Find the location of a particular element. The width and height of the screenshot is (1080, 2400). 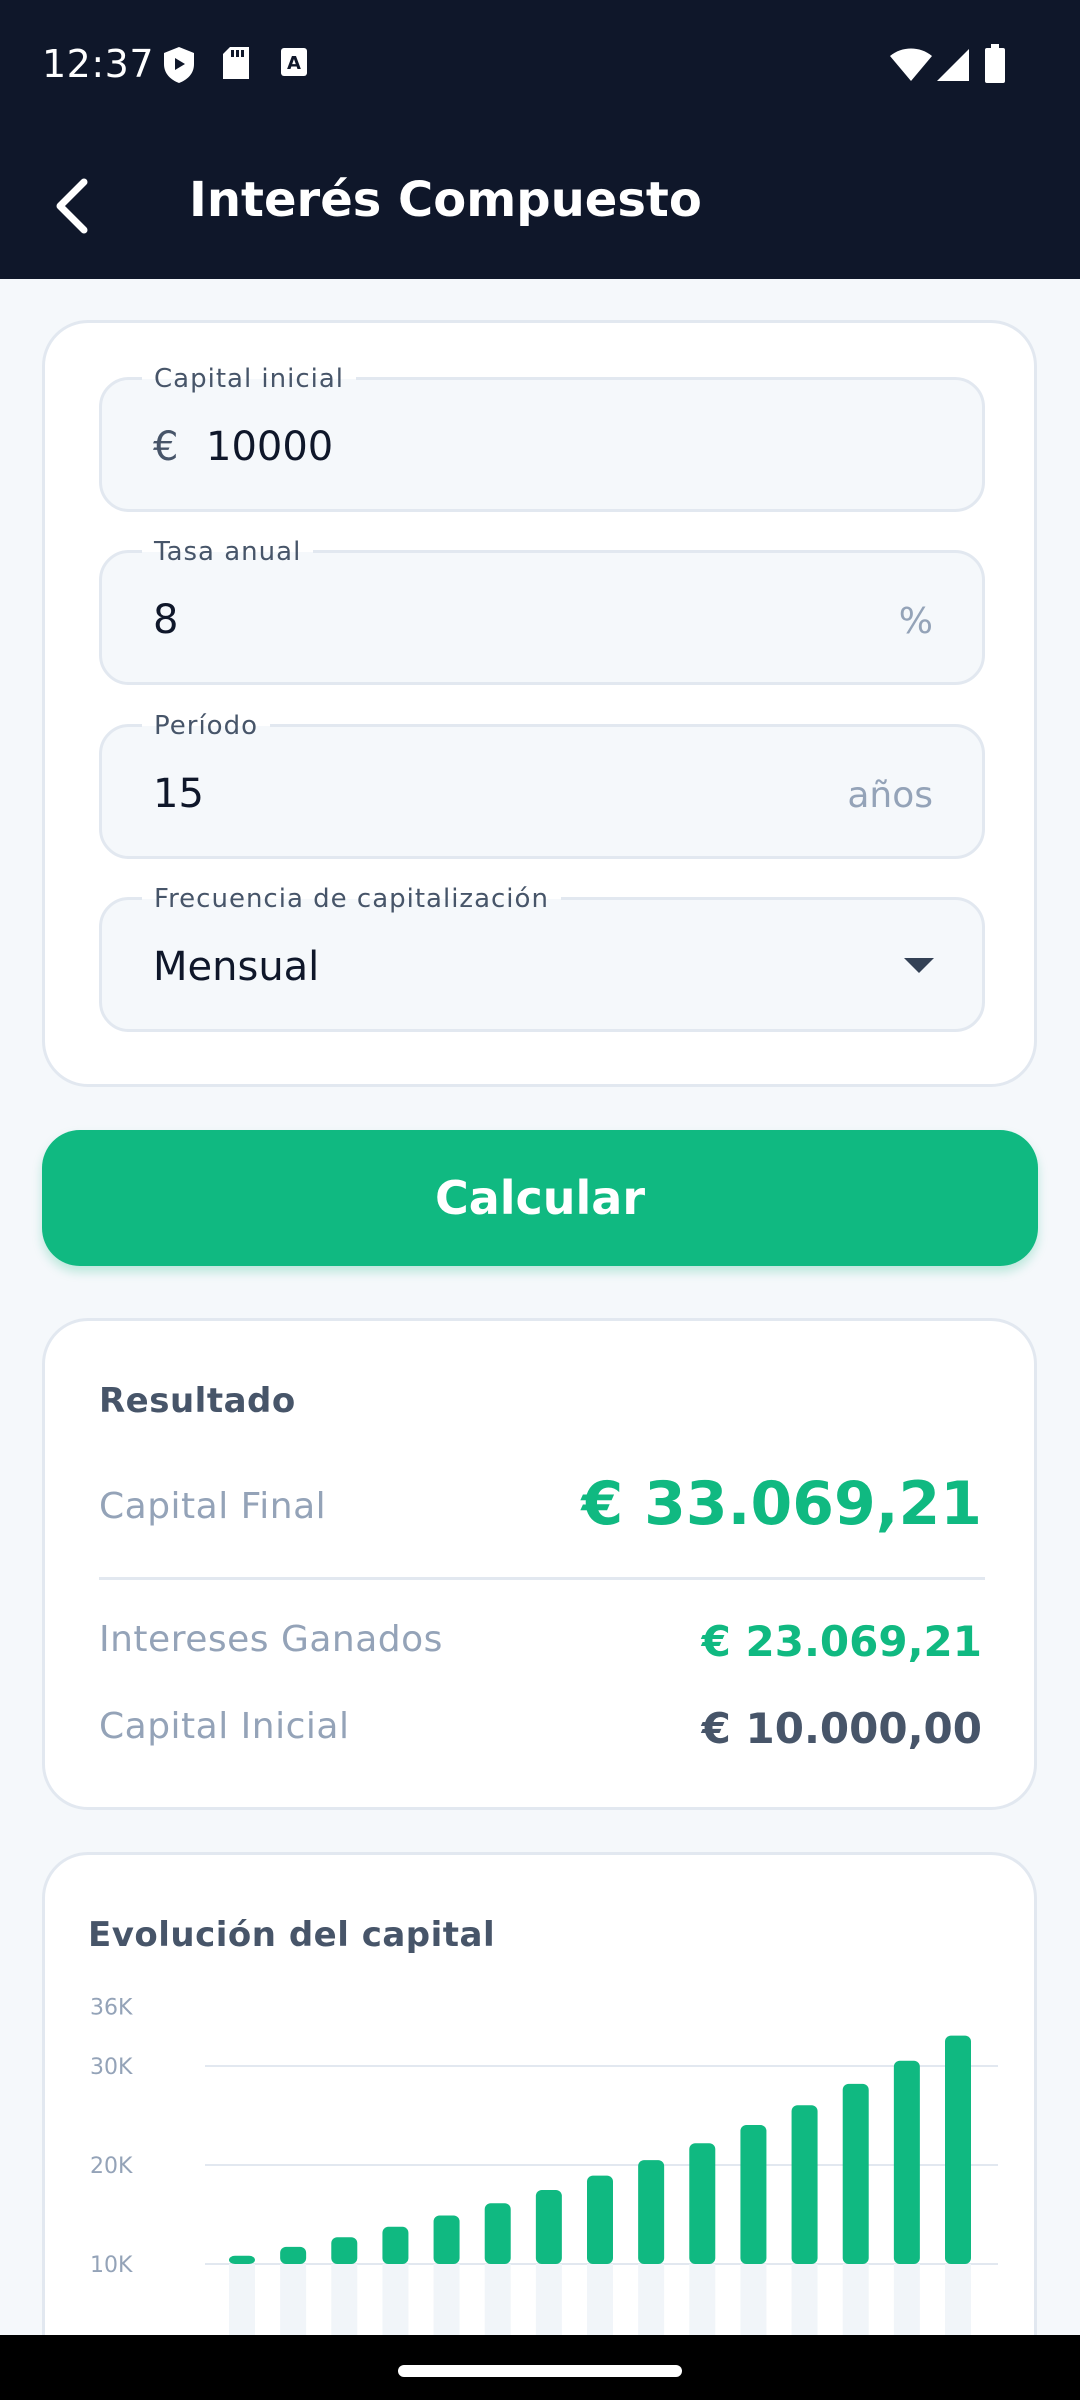

frequency-dropdown: Frecuencia de capitalización Mensual is located at coordinates (542, 958).